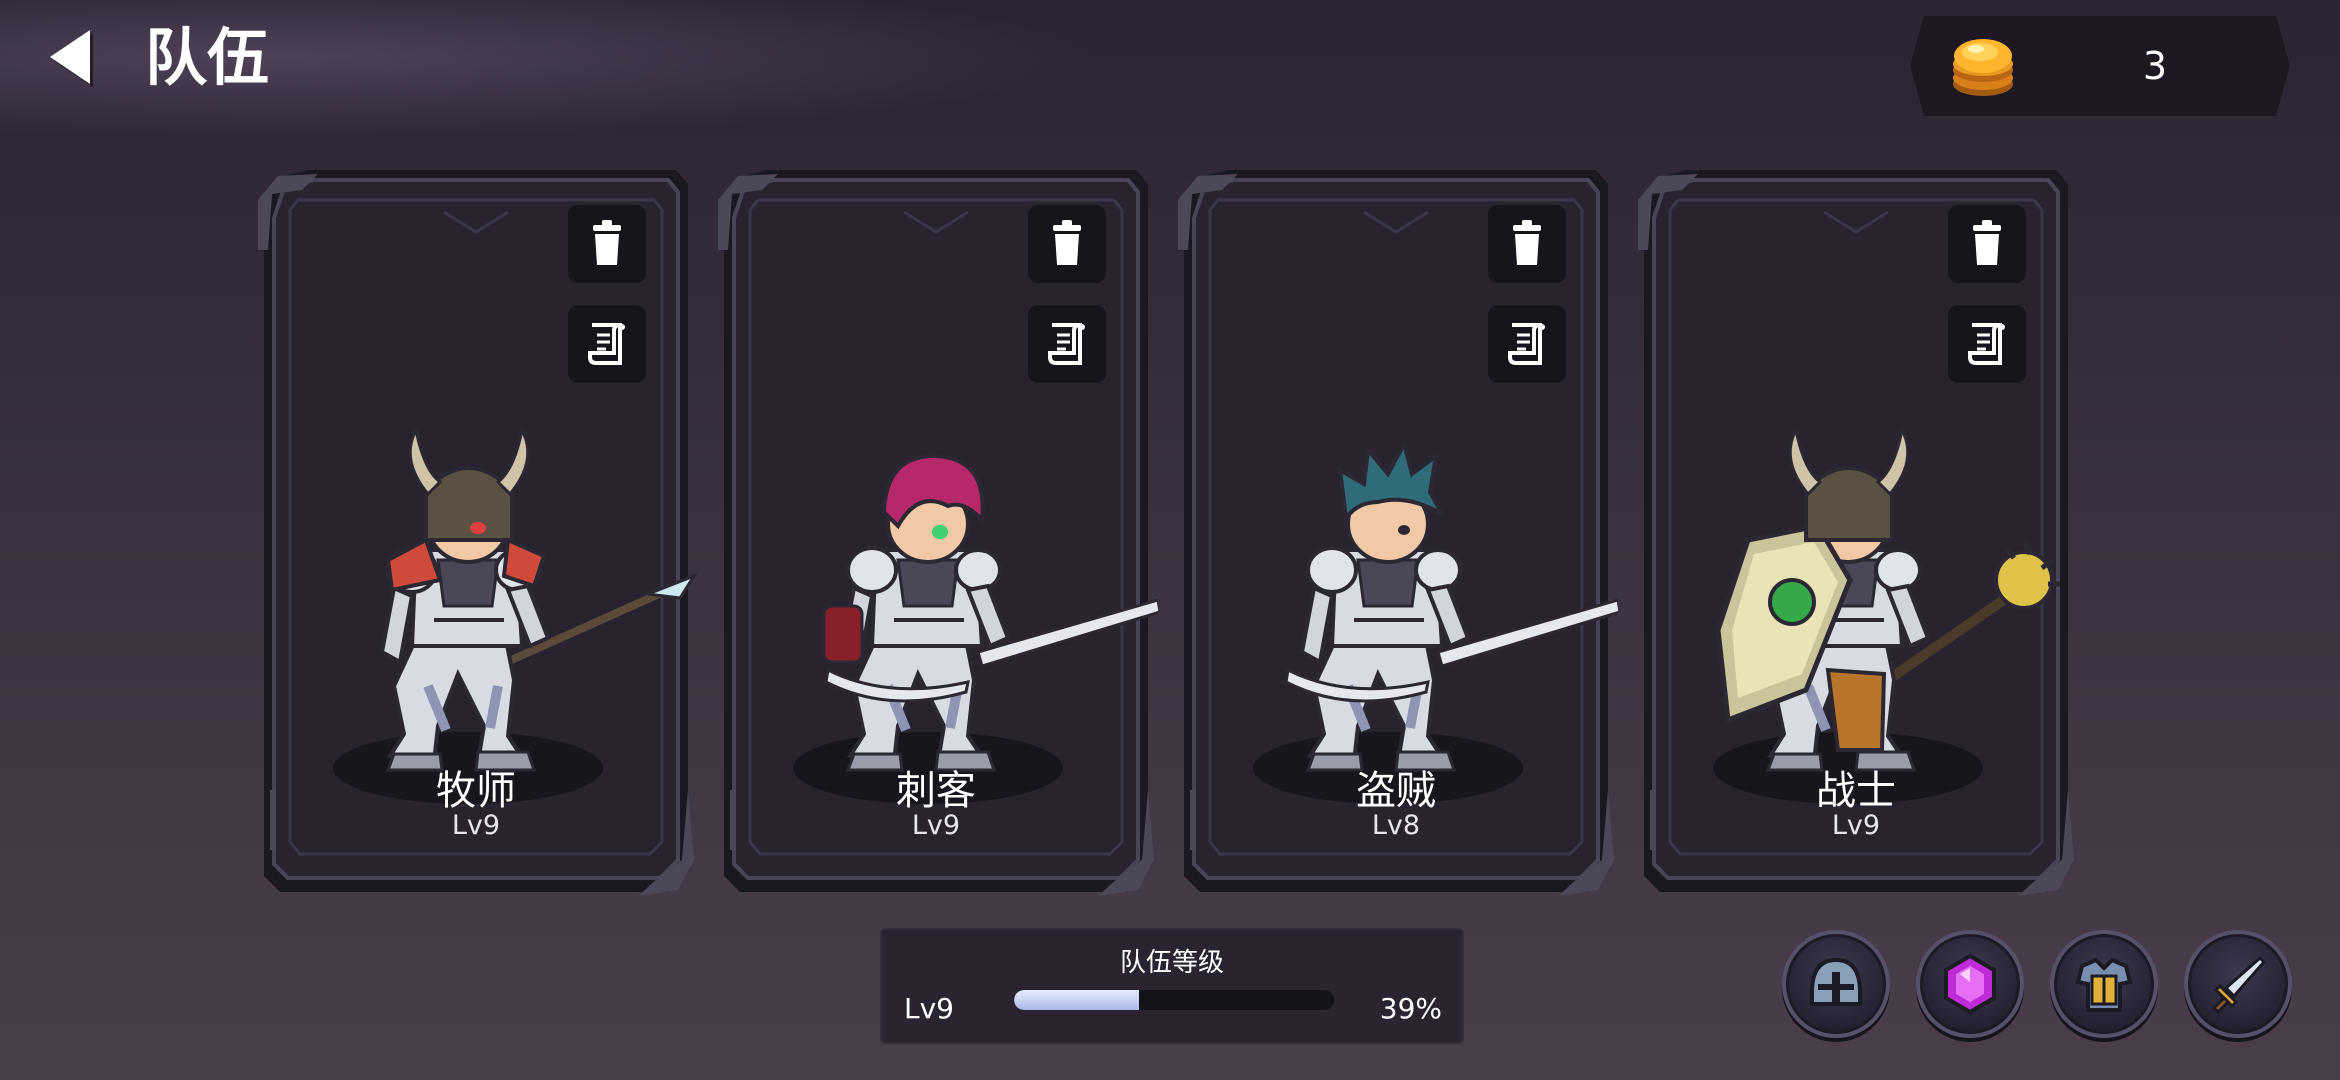  I want to click on coin-count: 3, so click(2155, 66).